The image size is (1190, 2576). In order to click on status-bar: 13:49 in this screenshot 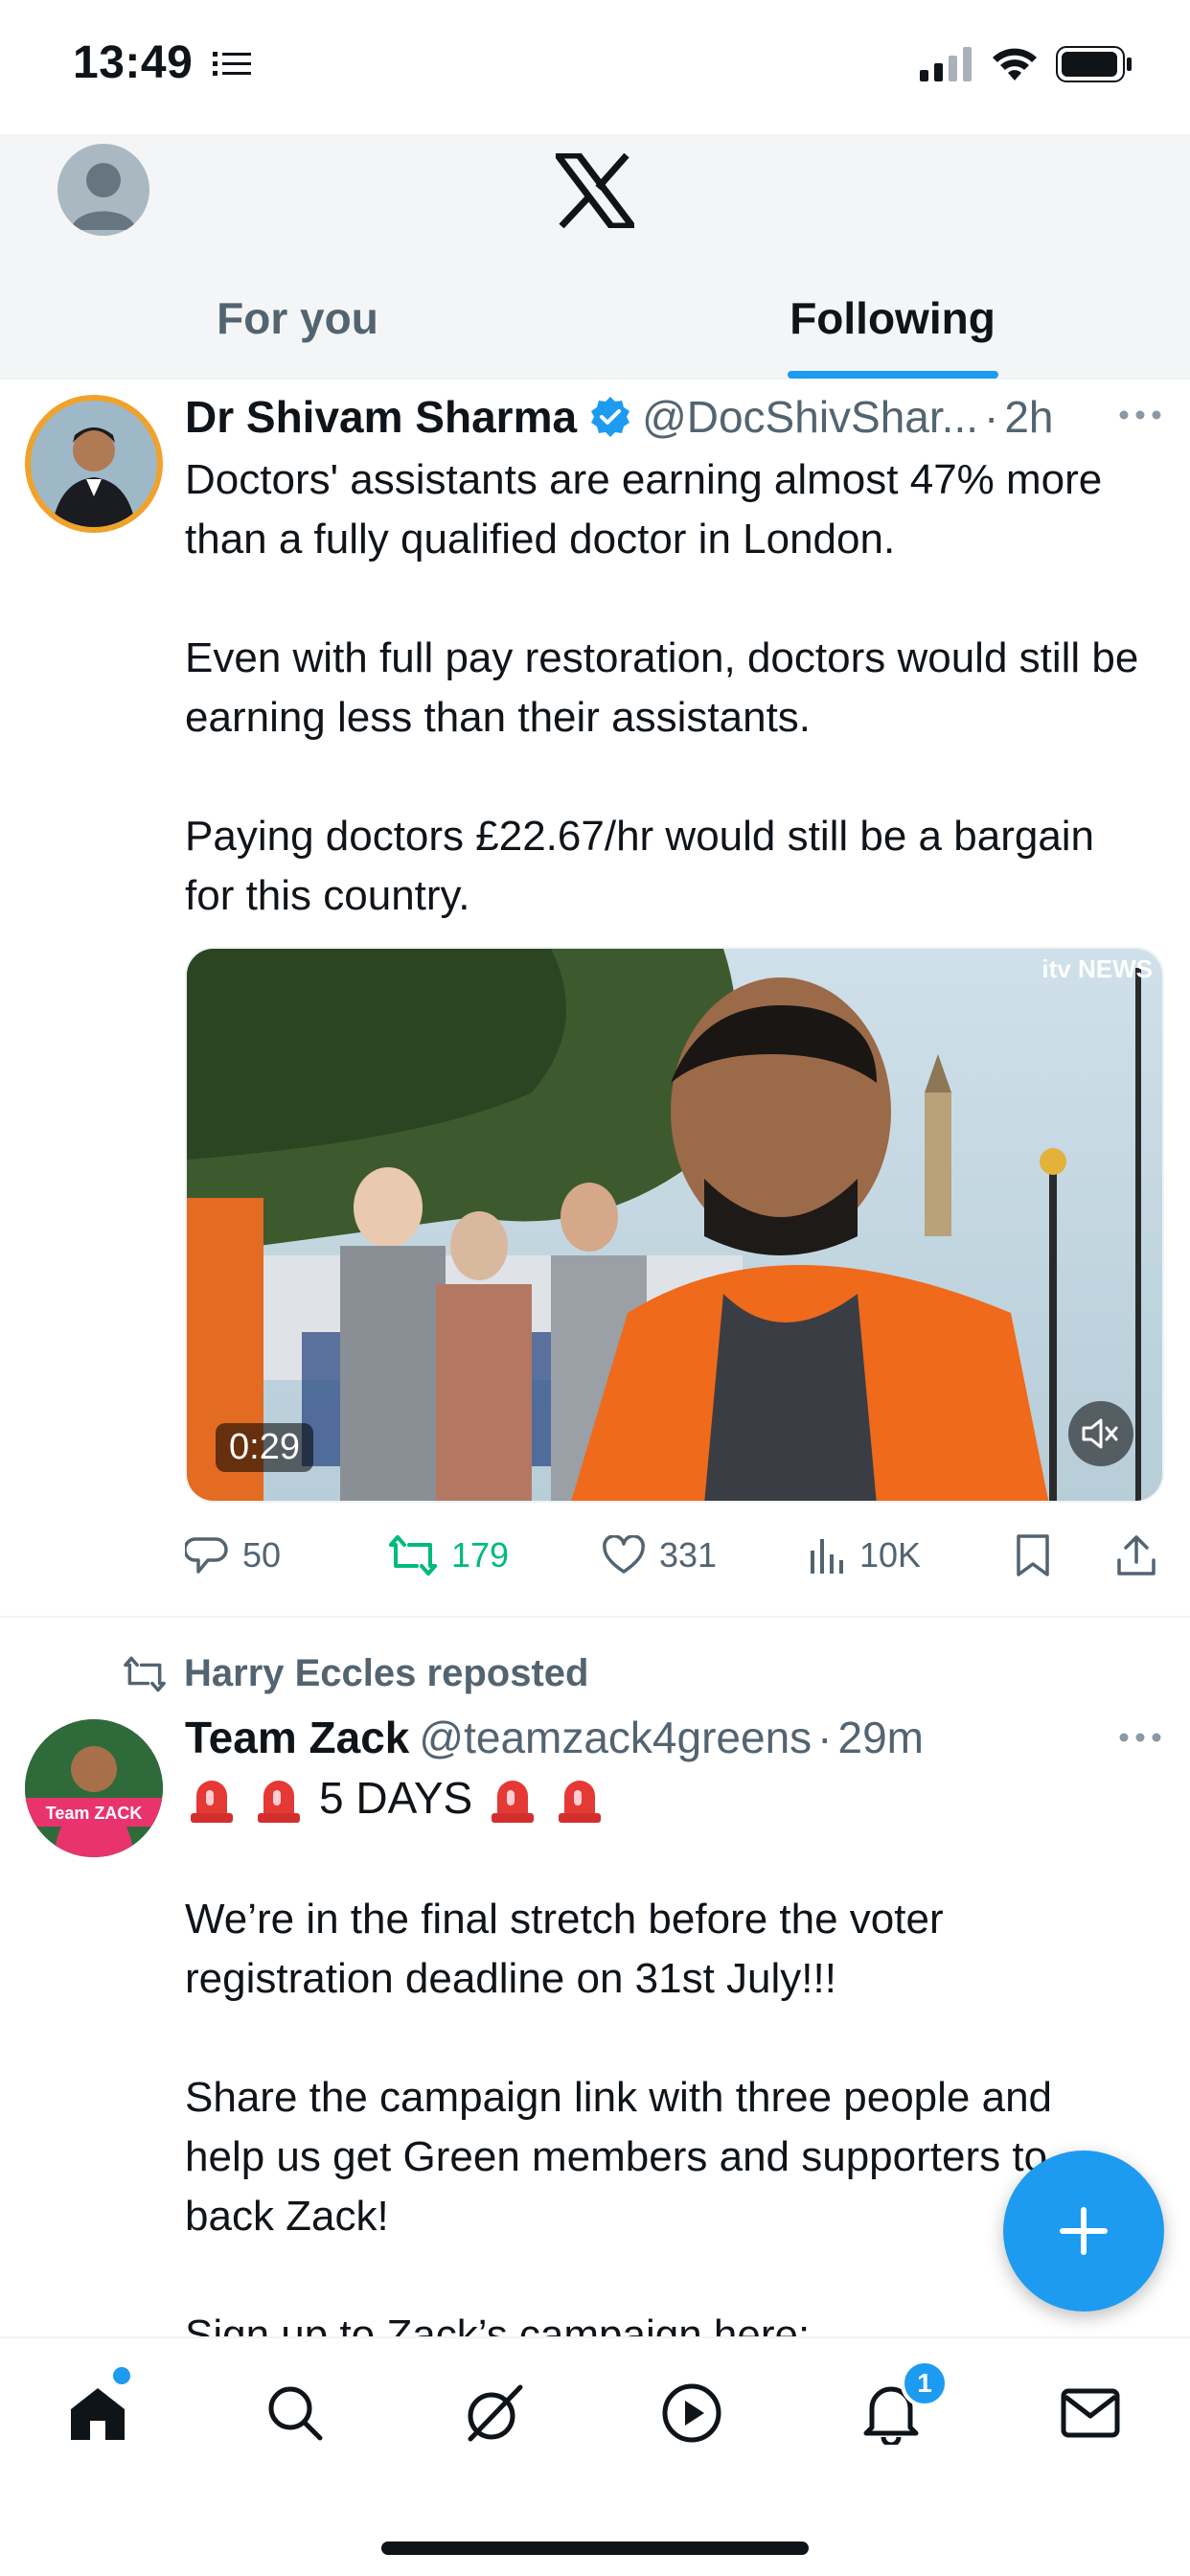, I will do `click(595, 67)`.